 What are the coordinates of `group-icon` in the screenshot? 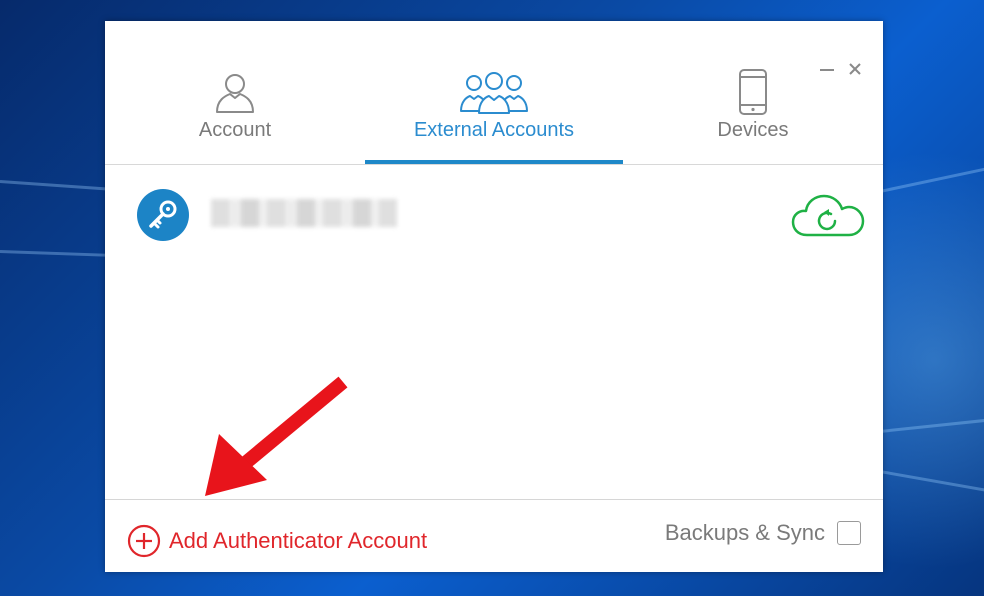 It's located at (494, 92).